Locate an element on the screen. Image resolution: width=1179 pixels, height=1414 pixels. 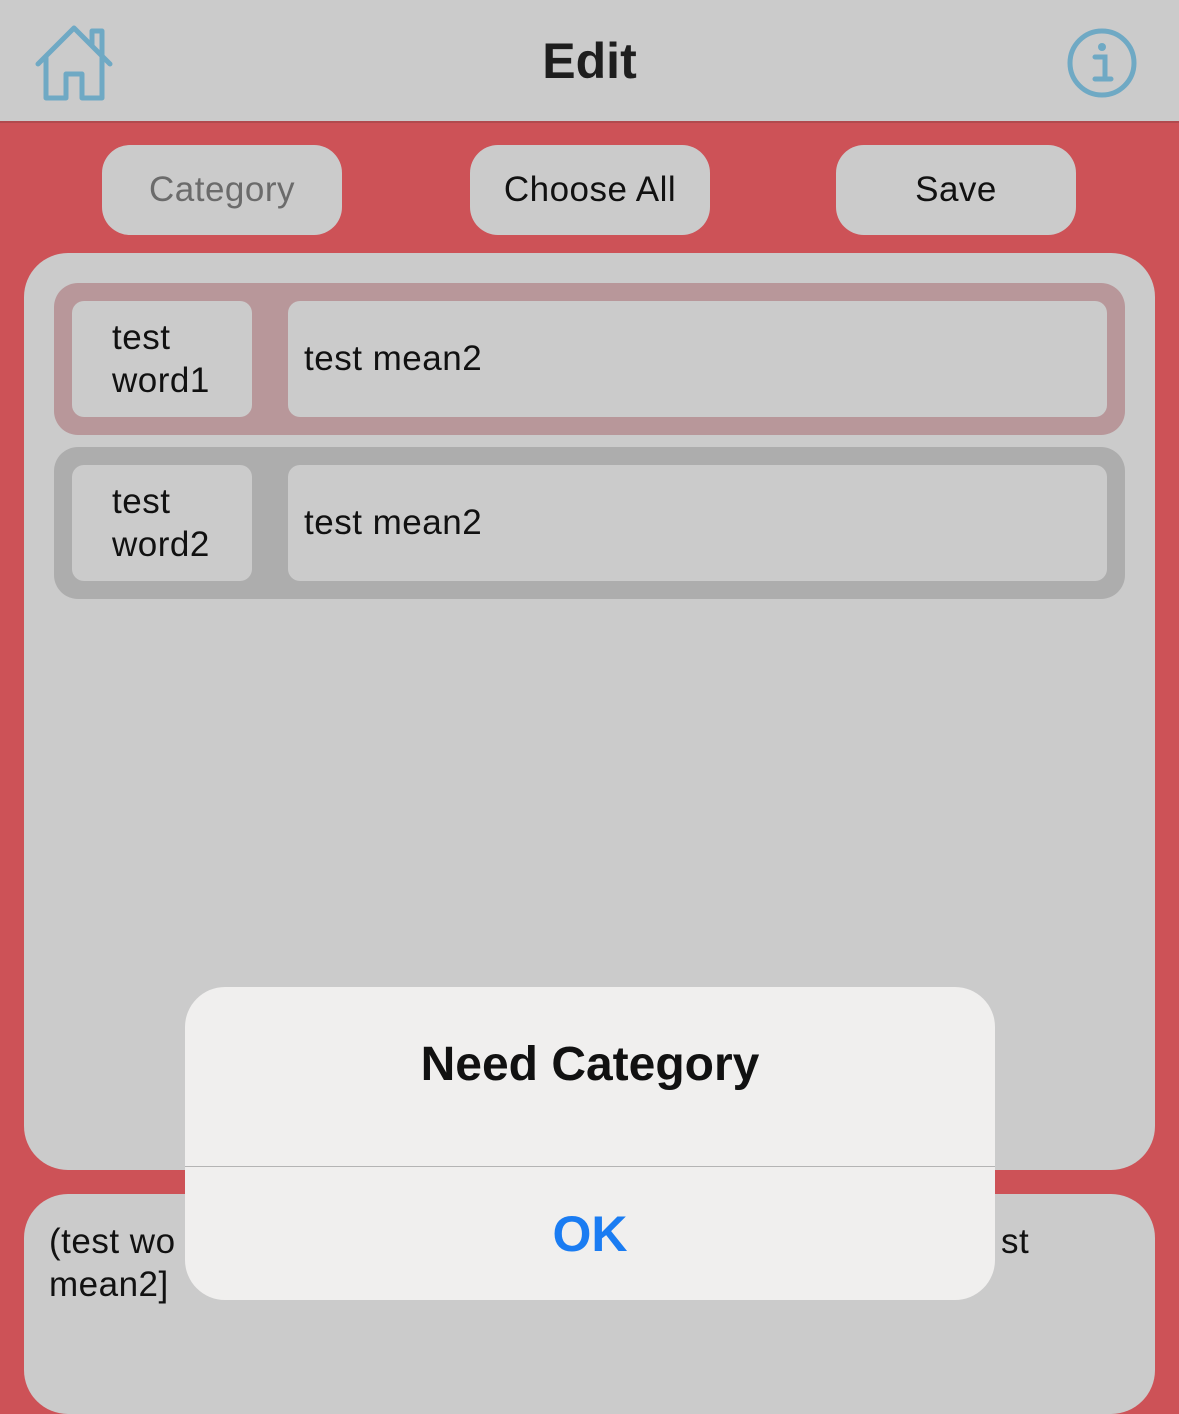
page-title: Edit is located at coordinates (589, 61).